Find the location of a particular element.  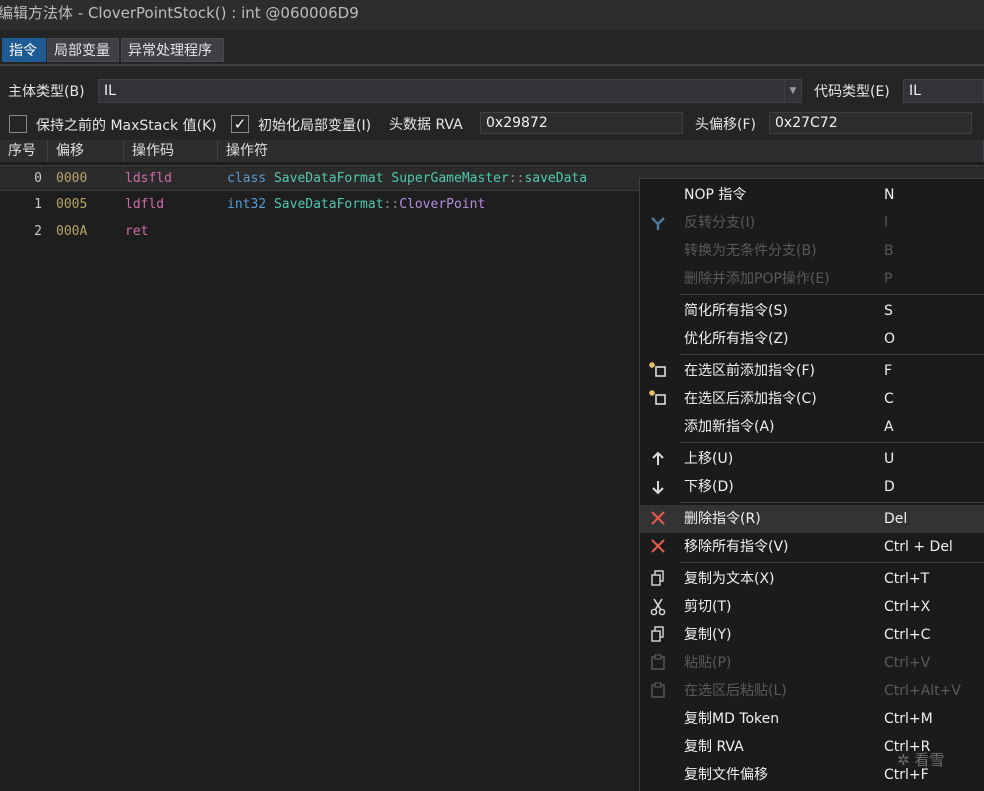

column-header-opcode: 操作码 is located at coordinates (171, 151).